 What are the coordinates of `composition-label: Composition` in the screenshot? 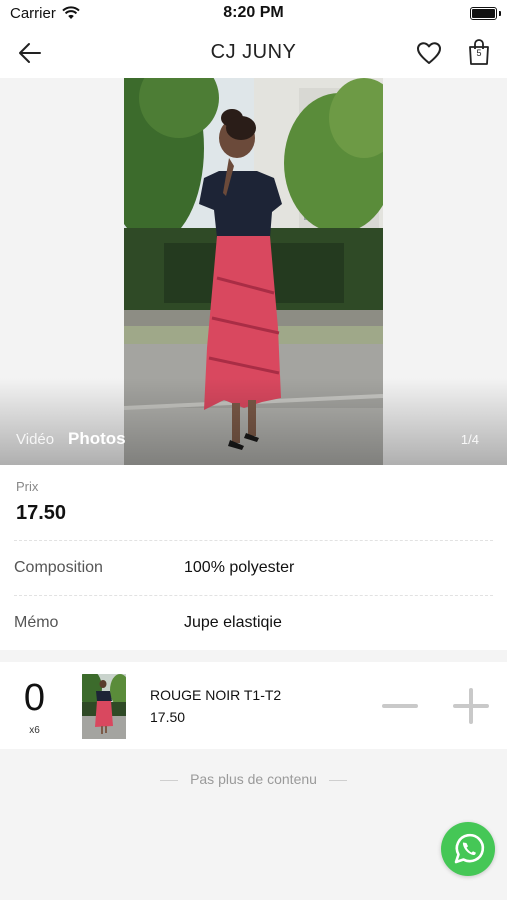 It's located at (58, 567).